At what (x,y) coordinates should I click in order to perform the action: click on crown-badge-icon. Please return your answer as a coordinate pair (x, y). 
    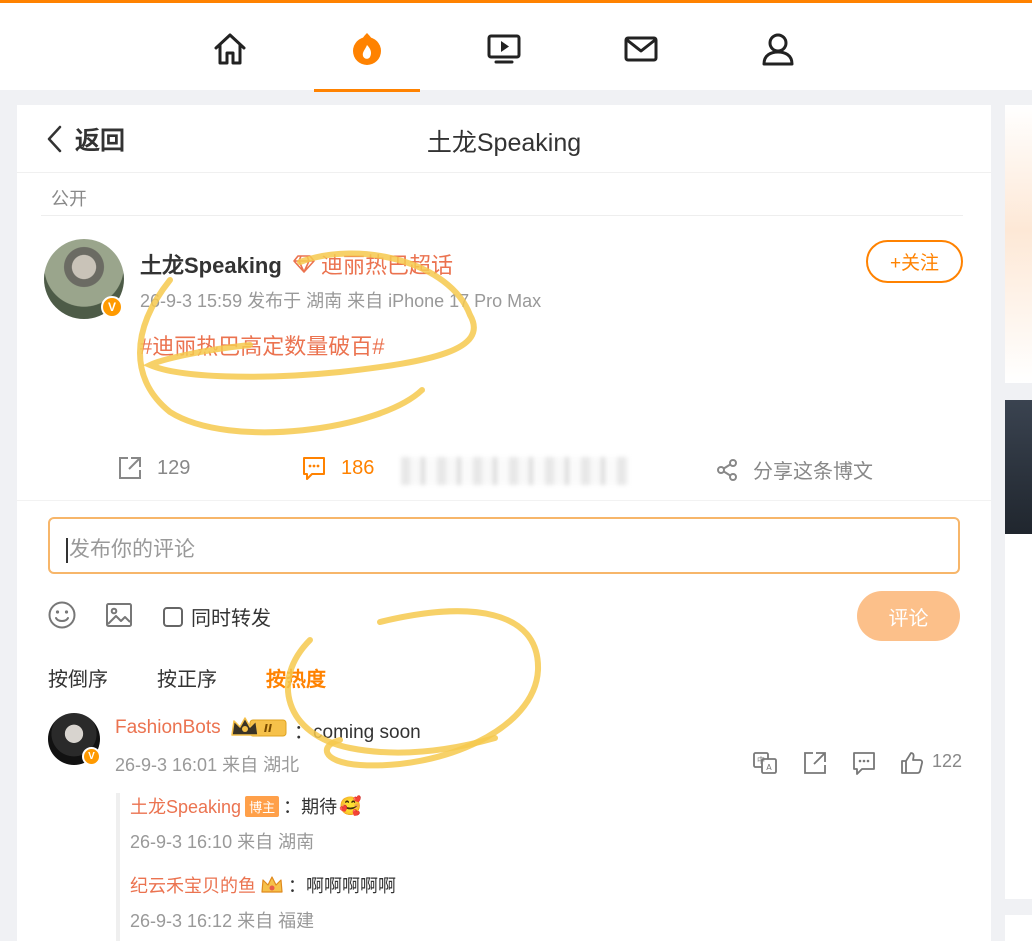
    Looking at the image, I should click on (272, 884).